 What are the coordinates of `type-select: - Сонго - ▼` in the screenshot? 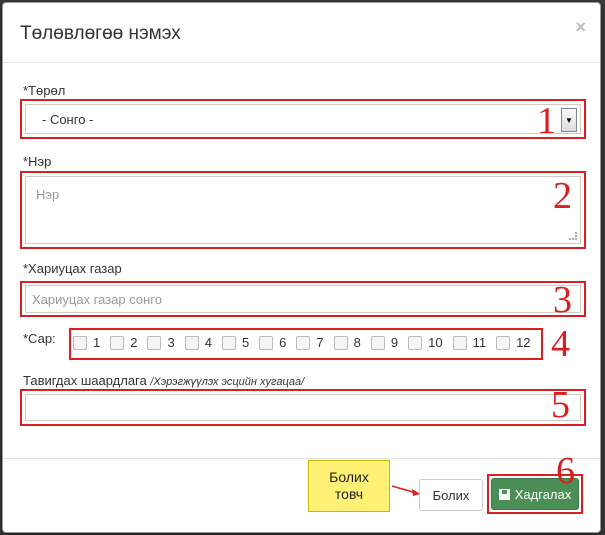 It's located at (303, 119).